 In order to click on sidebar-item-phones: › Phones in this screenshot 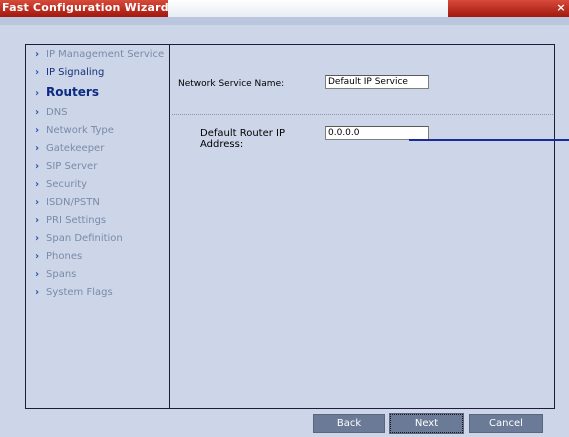, I will do `click(58, 259)`.